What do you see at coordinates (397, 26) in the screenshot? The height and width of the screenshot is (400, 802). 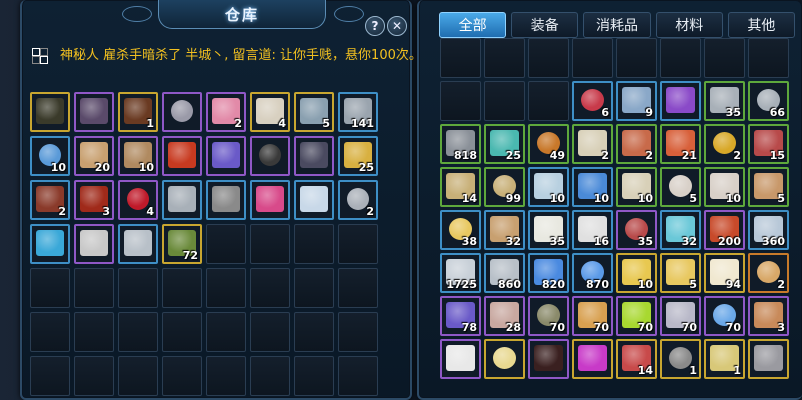 I see `close-button: ✕` at bounding box center [397, 26].